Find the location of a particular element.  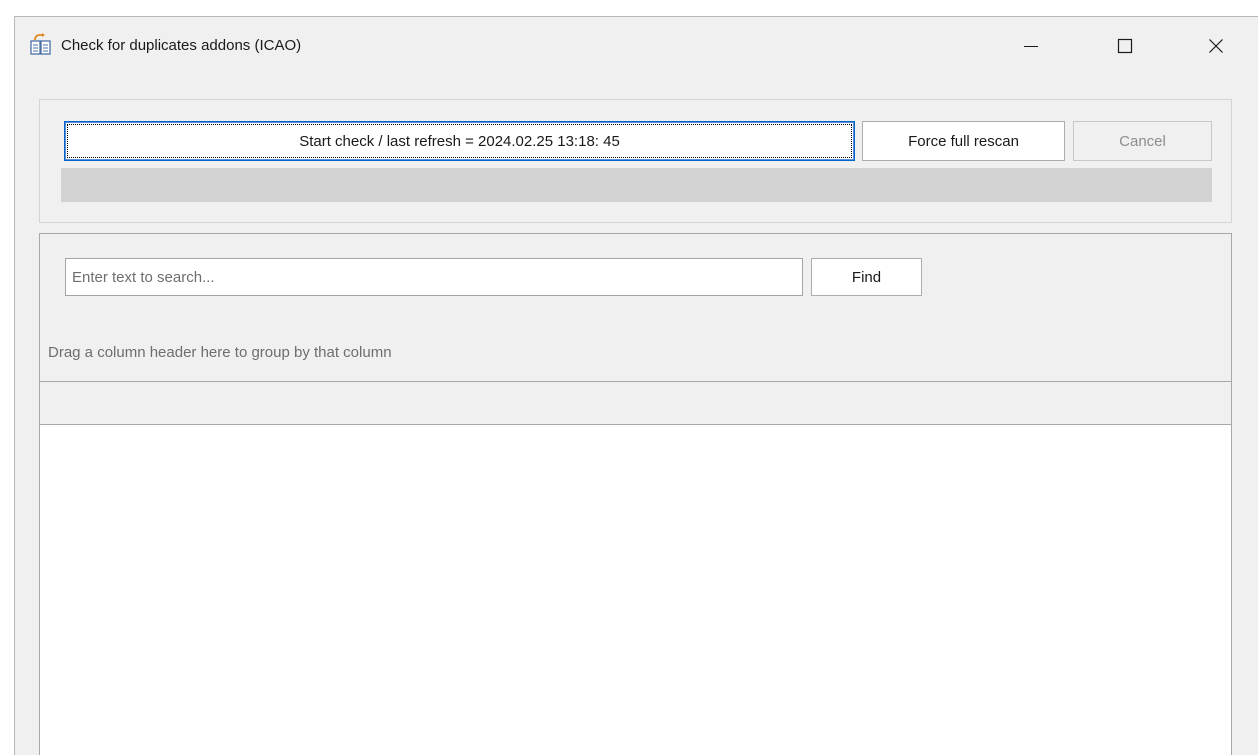

duplicate-files-icon is located at coordinates (41, 45).